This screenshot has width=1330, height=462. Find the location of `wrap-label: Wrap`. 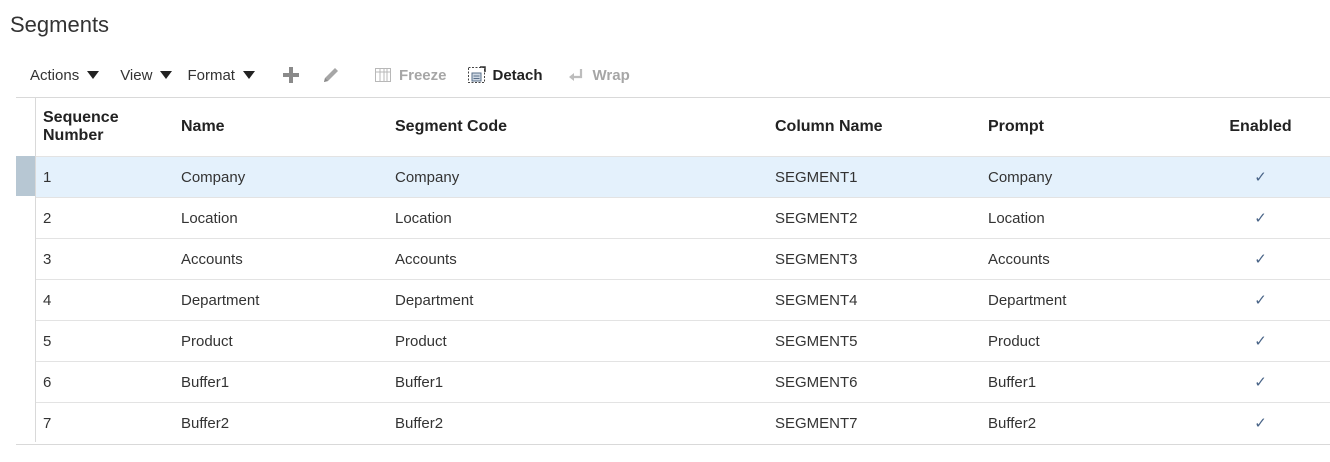

wrap-label: Wrap is located at coordinates (611, 75).